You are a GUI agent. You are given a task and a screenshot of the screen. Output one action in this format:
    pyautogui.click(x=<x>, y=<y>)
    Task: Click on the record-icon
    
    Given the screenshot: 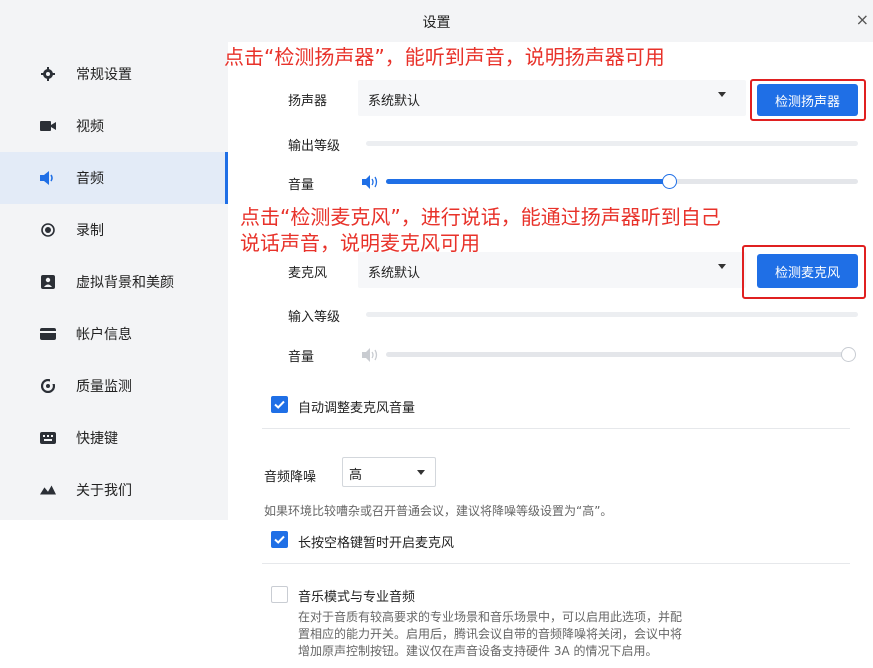 What is the action you would take?
    pyautogui.click(x=48, y=230)
    